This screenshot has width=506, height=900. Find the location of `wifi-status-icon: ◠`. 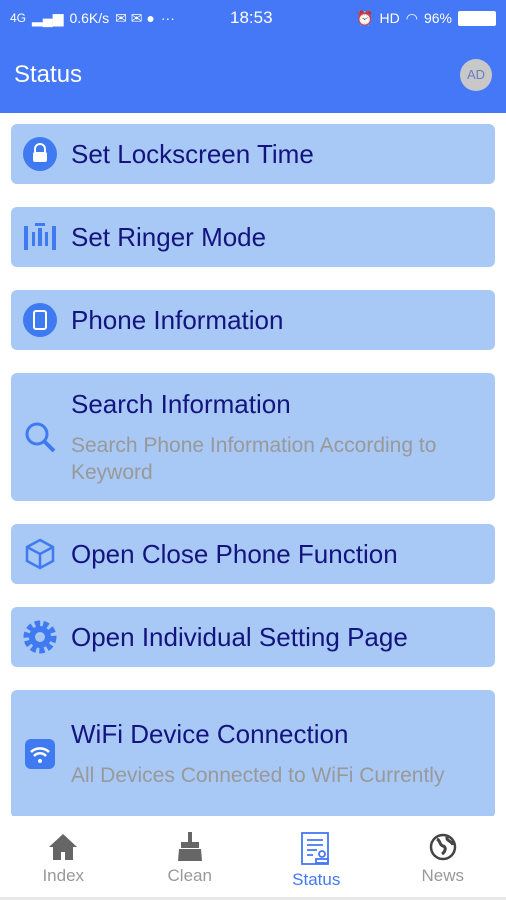

wifi-status-icon: ◠ is located at coordinates (411, 17).